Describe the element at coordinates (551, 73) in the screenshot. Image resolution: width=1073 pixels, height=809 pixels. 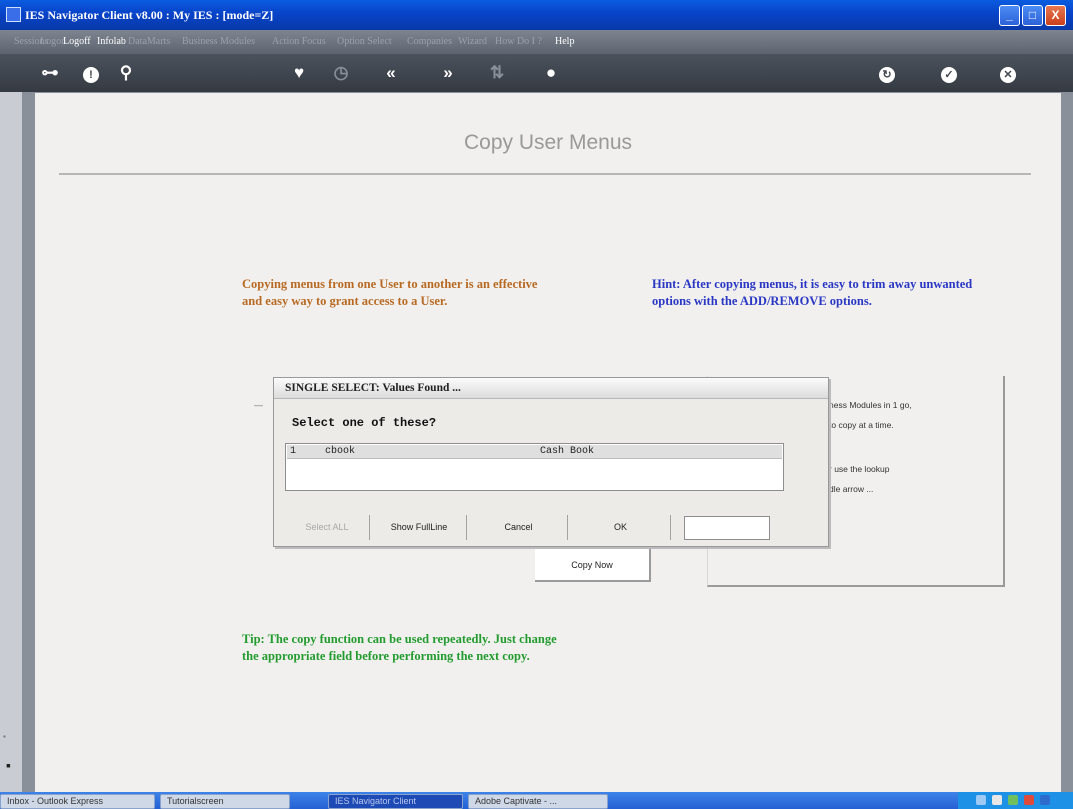
I see `stop-icon: ●` at that location.